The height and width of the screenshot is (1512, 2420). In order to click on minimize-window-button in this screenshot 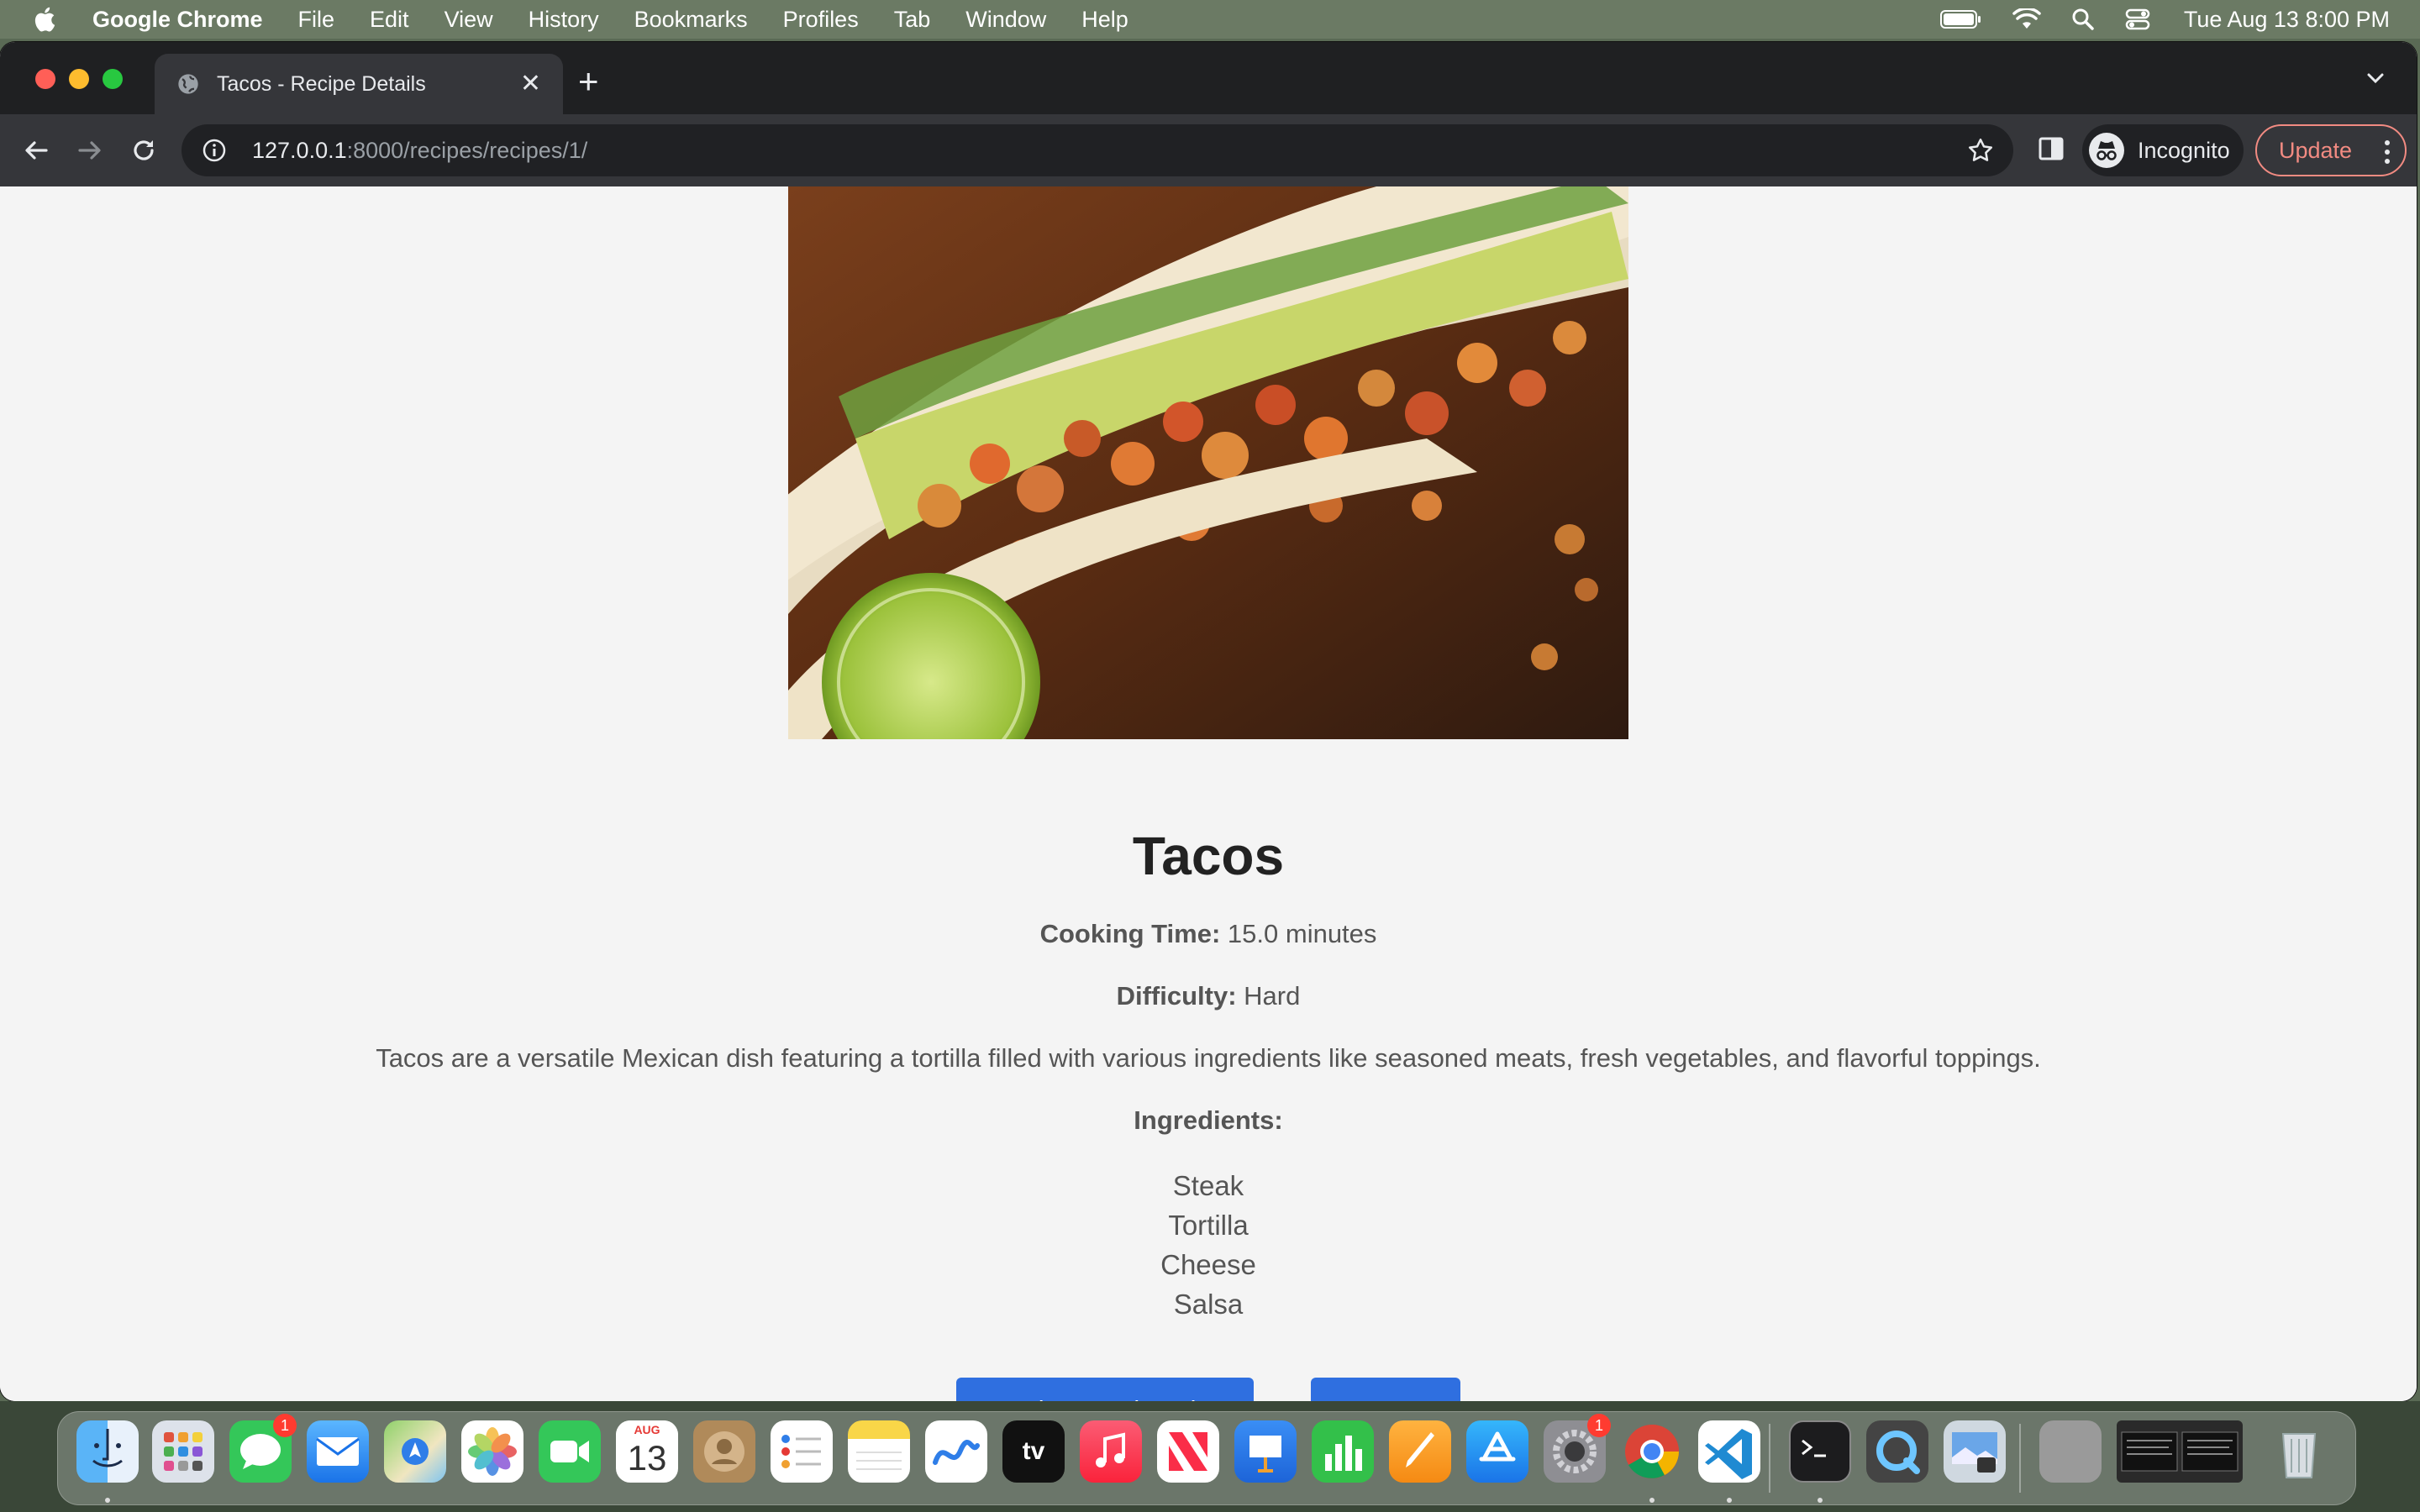, I will do `click(79, 79)`.